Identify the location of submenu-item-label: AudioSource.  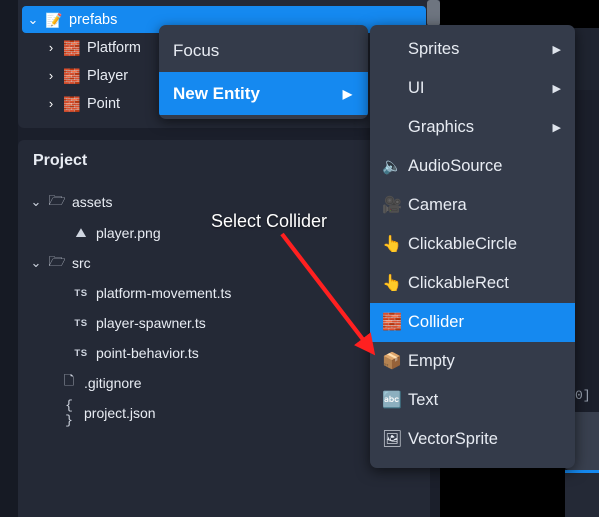
(455, 166).